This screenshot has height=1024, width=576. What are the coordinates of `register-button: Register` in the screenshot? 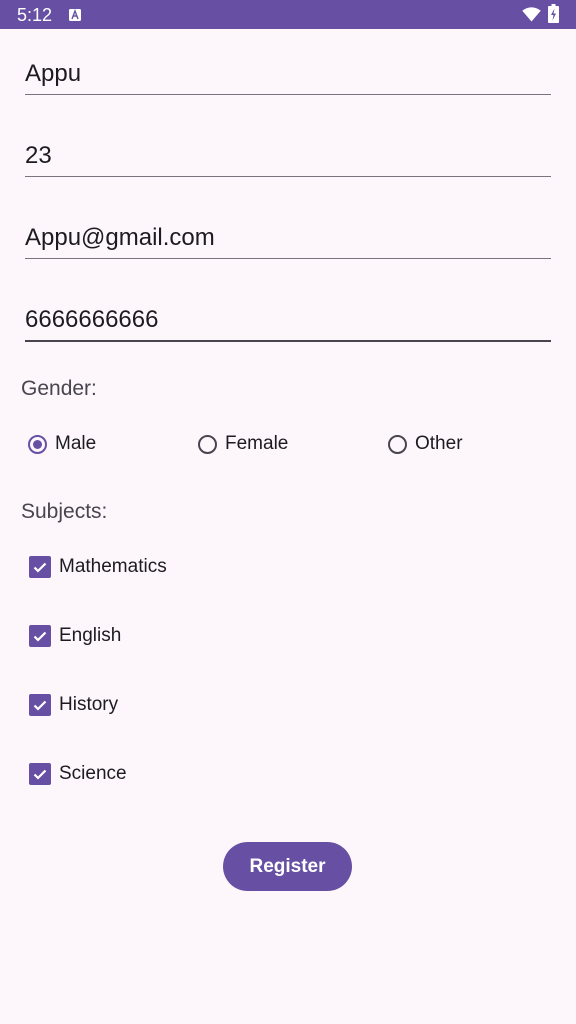 It's located at (287, 866).